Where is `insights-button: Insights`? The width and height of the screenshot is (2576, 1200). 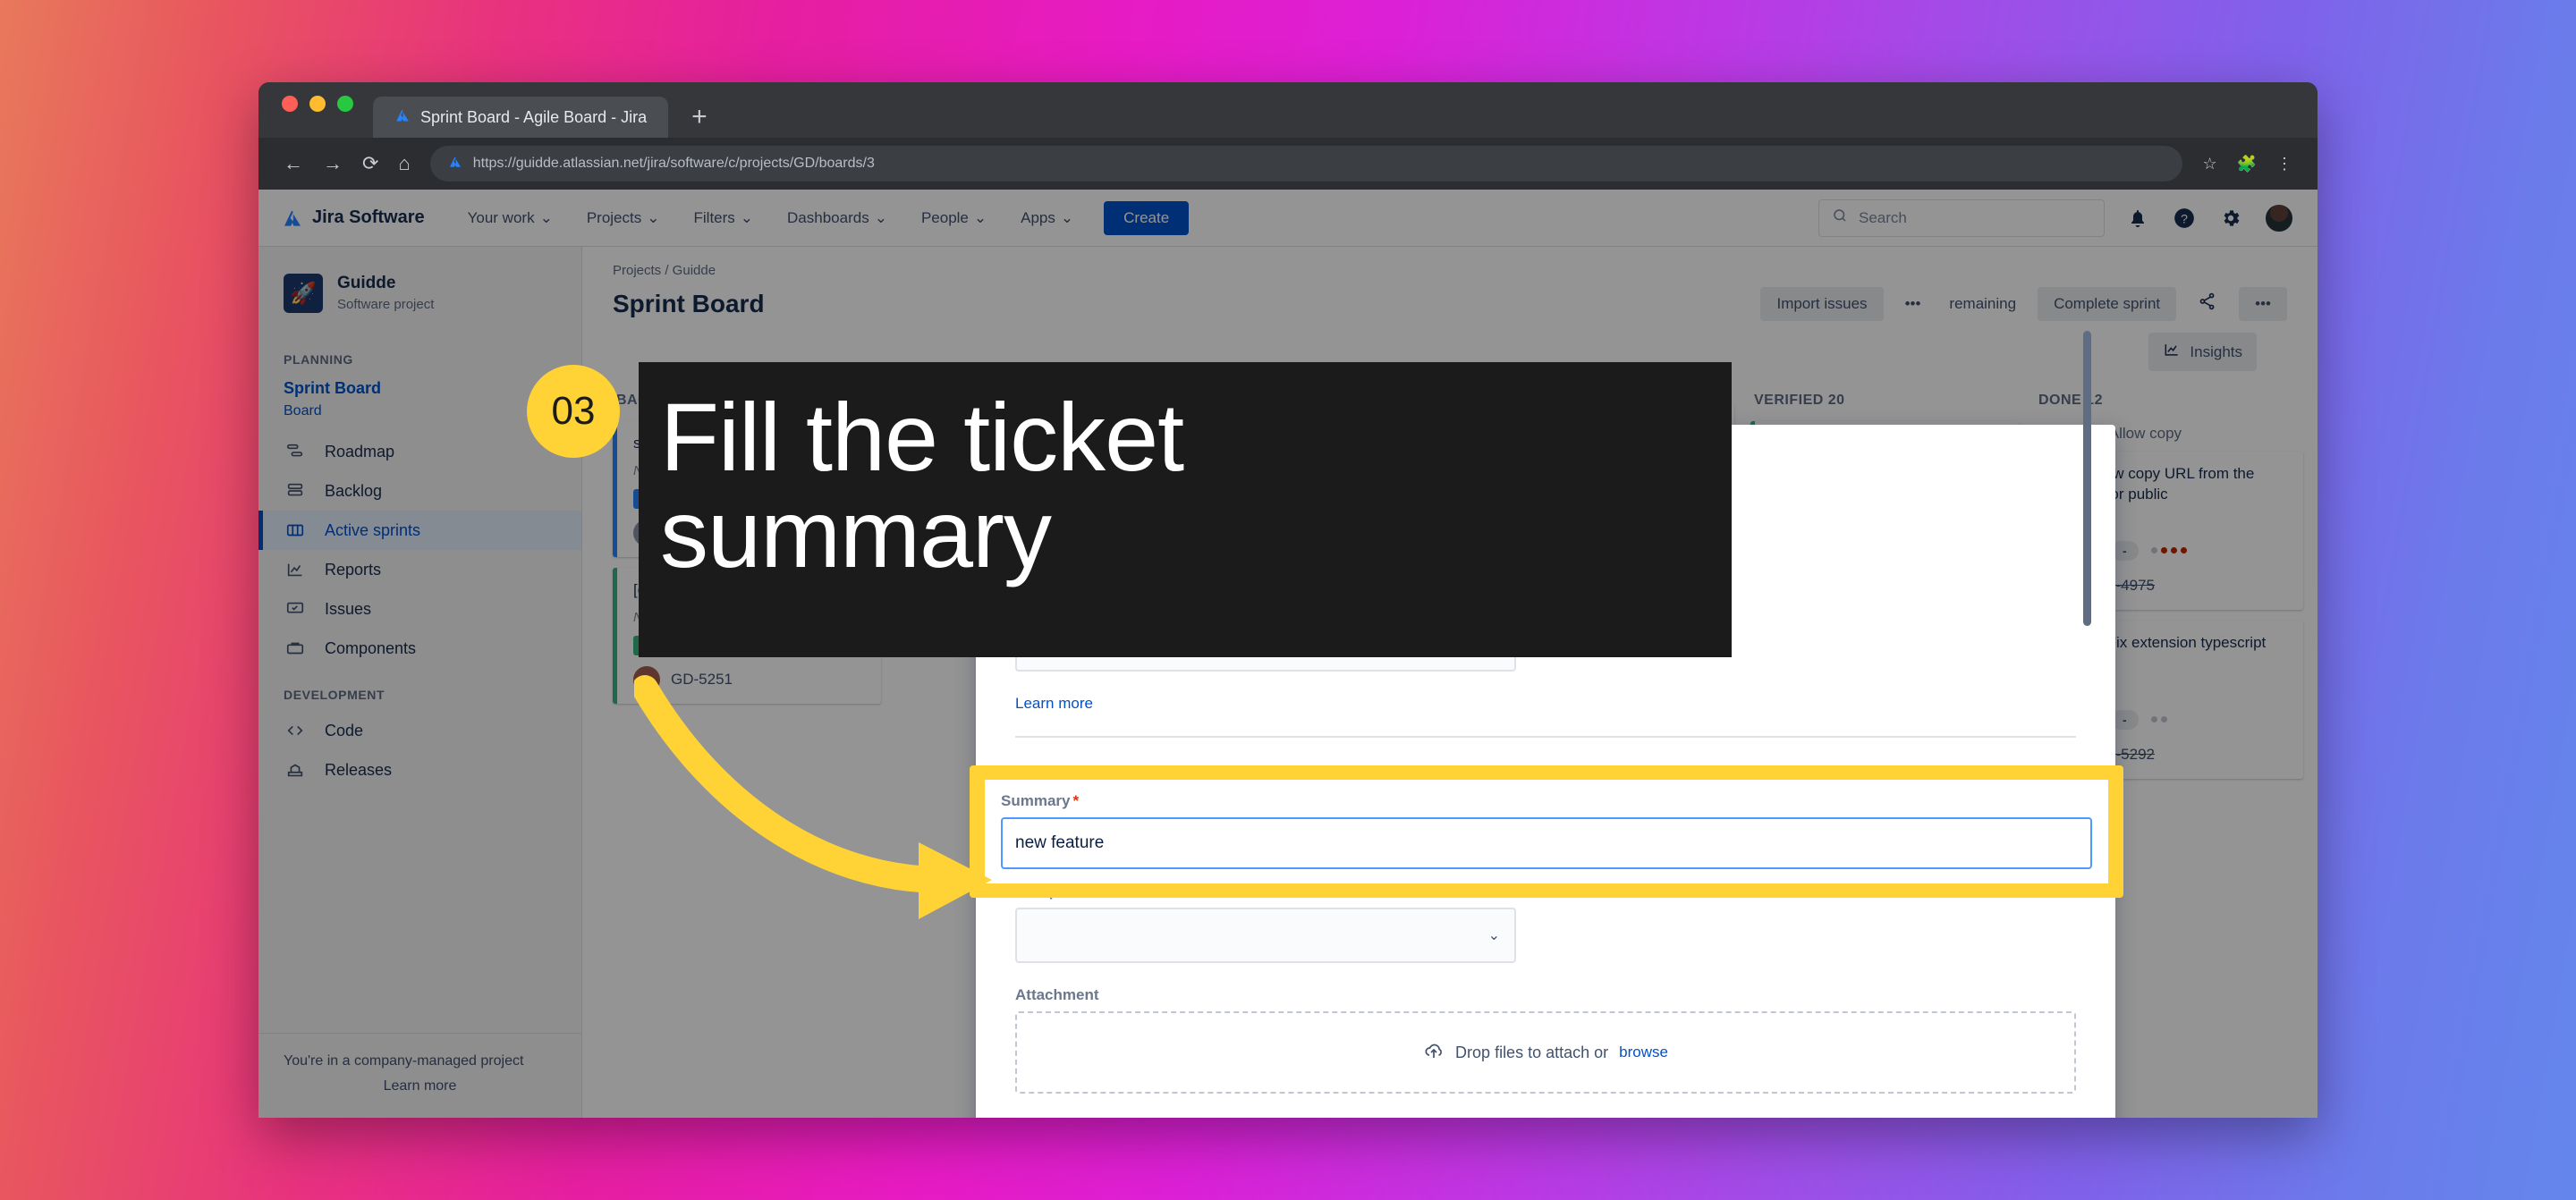
insights-button: Insights is located at coordinates (2202, 352).